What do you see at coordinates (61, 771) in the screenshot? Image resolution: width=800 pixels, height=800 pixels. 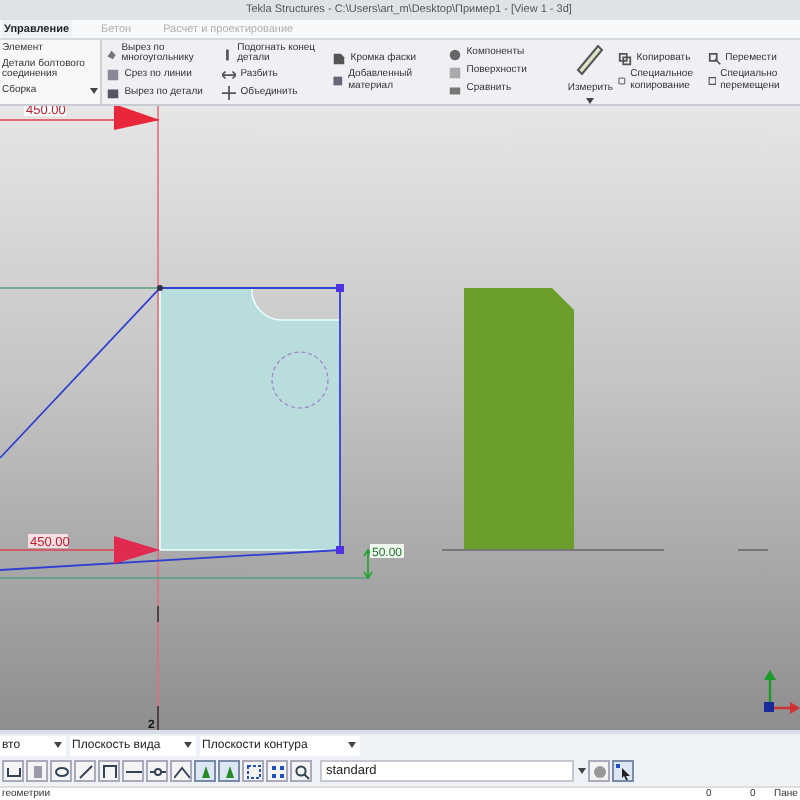 I see `ellipse-icon` at bounding box center [61, 771].